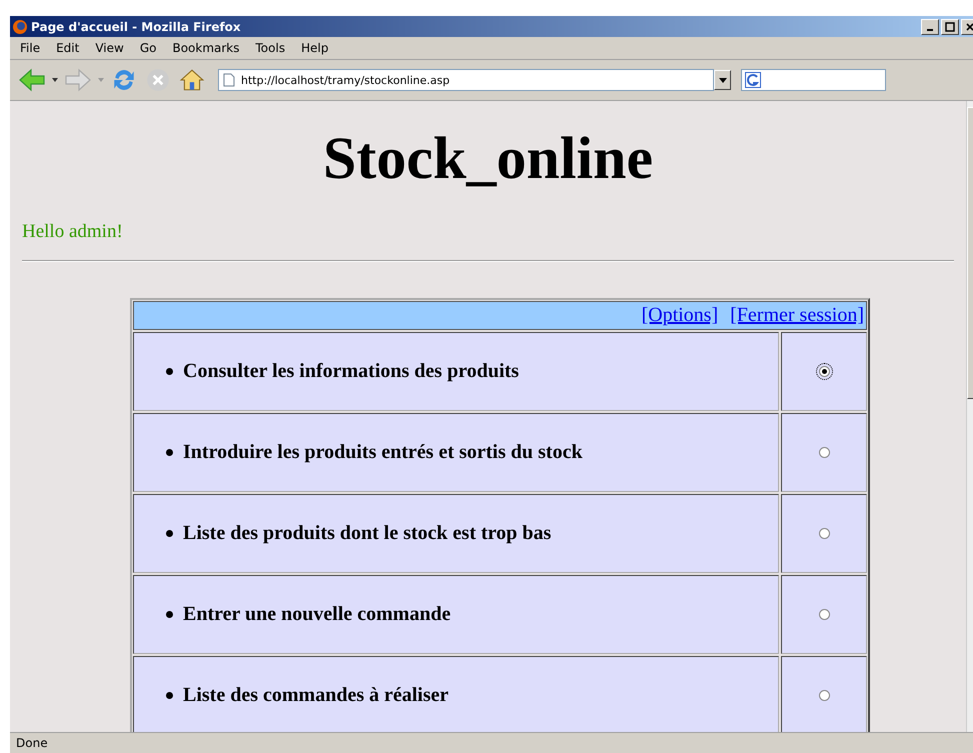 The height and width of the screenshot is (753, 973). Describe the element at coordinates (30, 48) in the screenshot. I see `menu-item: File` at that location.